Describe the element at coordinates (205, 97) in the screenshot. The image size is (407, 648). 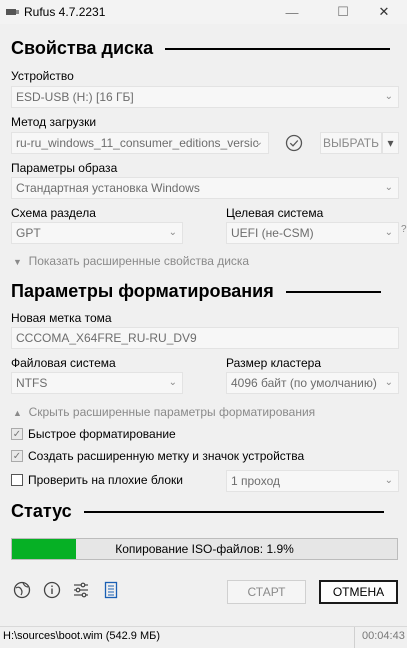
I see `device-select: ESD-USB (H:) [16 ГБ] ⌄` at that location.